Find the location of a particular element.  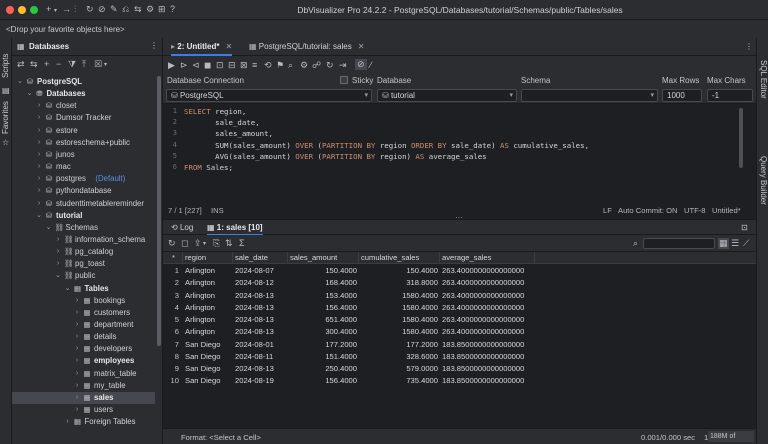

indent-icon: ⇥ is located at coordinates (343, 65).